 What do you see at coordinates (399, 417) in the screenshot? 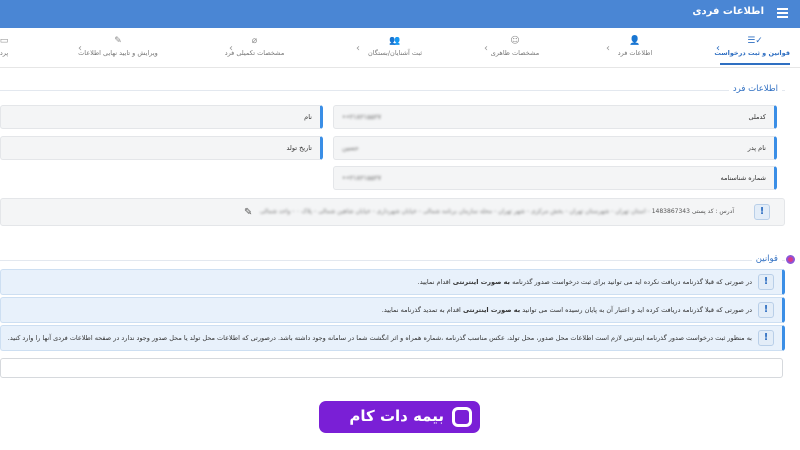
I see `brand-logo-bimehdotcom: بیمه دات کام` at bounding box center [399, 417].